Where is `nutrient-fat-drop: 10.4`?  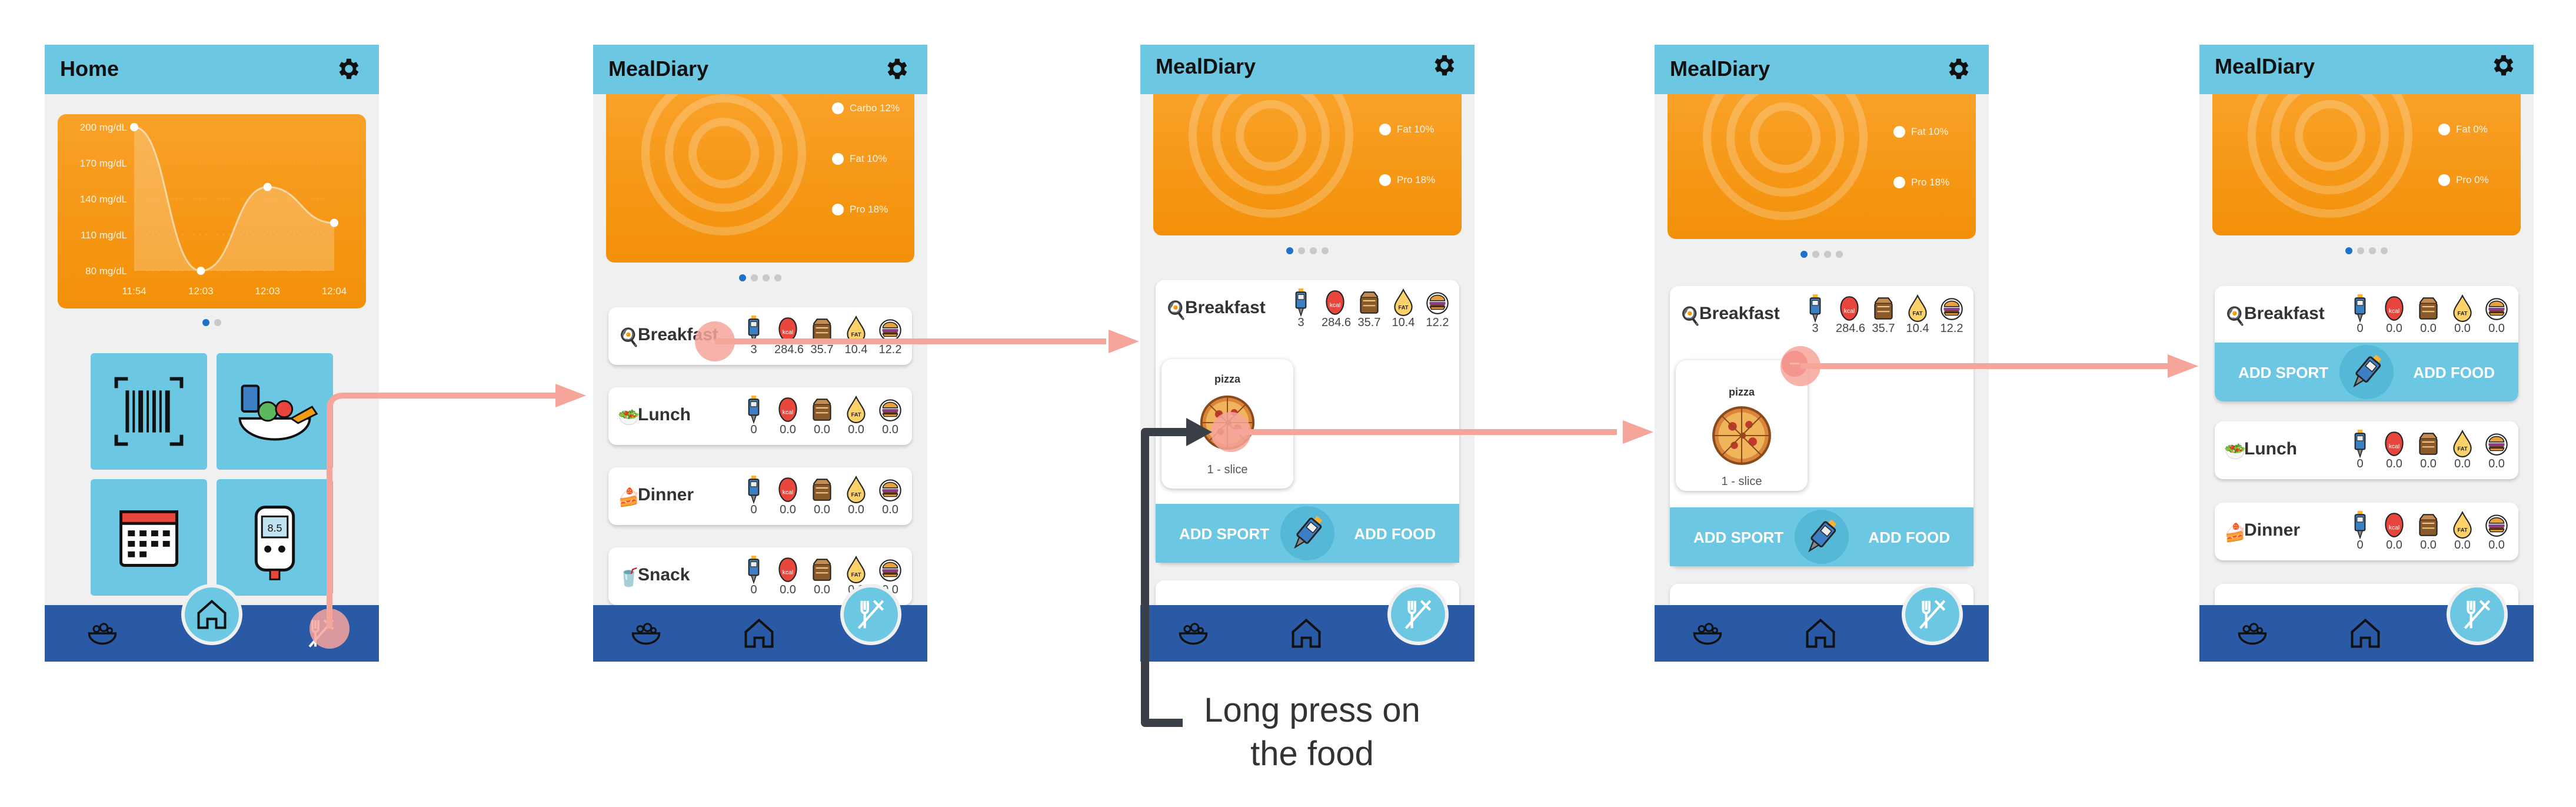 nutrient-fat-drop: 10.4 is located at coordinates (1917, 313).